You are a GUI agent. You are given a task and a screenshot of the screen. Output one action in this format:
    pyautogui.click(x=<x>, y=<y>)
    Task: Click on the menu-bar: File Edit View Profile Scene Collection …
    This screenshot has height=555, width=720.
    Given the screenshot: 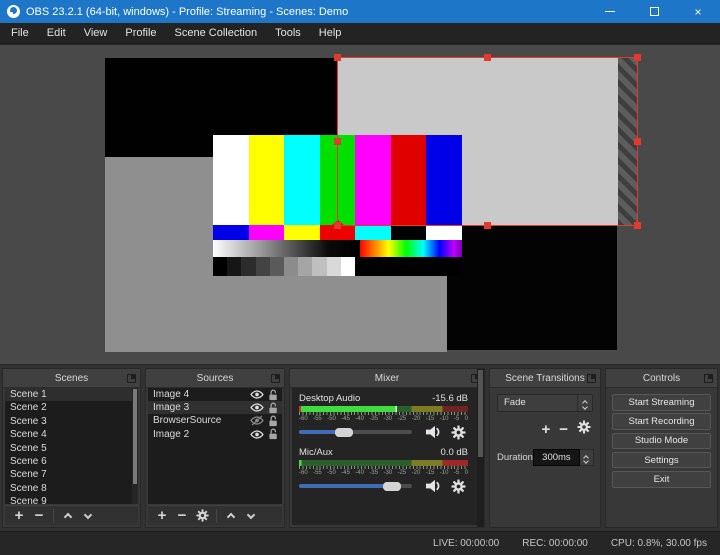 What is the action you would take?
    pyautogui.click(x=360, y=33)
    